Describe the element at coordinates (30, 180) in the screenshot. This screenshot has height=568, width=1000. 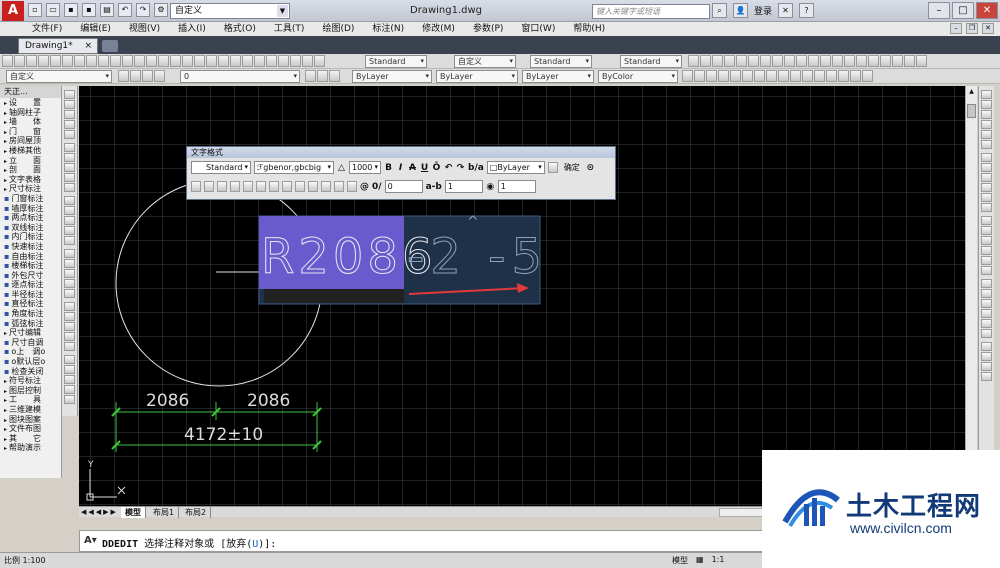
I see `palette-item: 文字表格` at that location.